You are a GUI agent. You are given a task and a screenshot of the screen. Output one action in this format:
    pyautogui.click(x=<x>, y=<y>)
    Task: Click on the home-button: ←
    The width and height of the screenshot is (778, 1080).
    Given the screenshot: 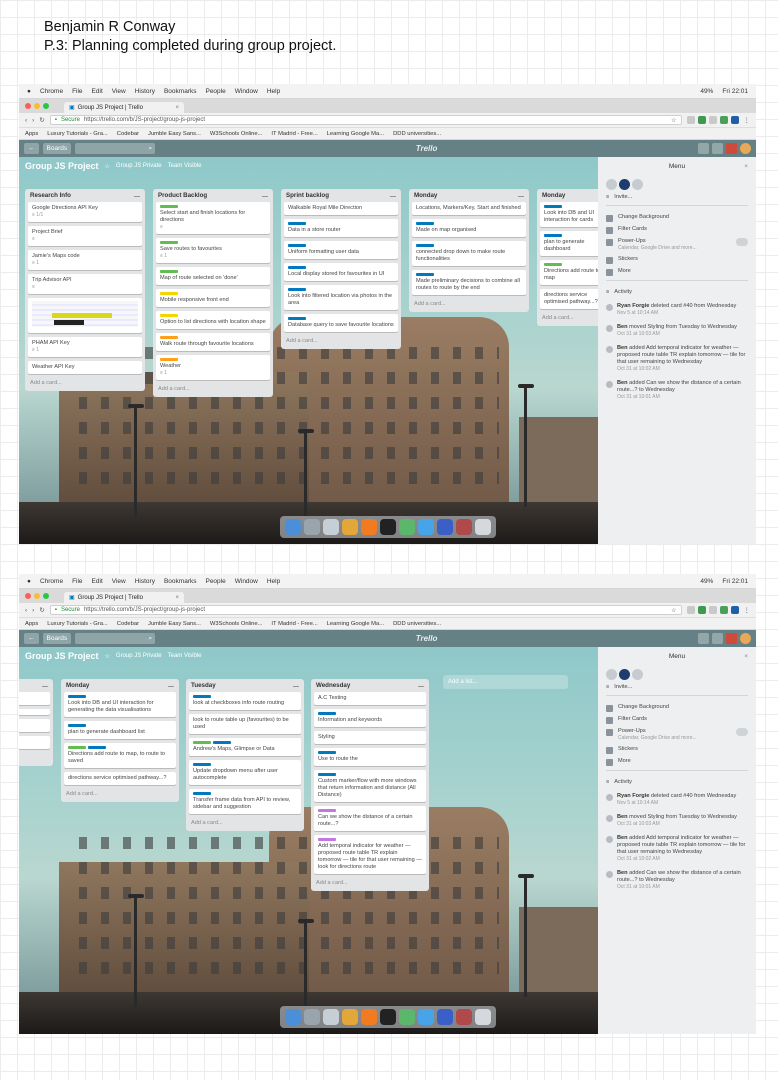 What is the action you would take?
    pyautogui.click(x=31, y=148)
    